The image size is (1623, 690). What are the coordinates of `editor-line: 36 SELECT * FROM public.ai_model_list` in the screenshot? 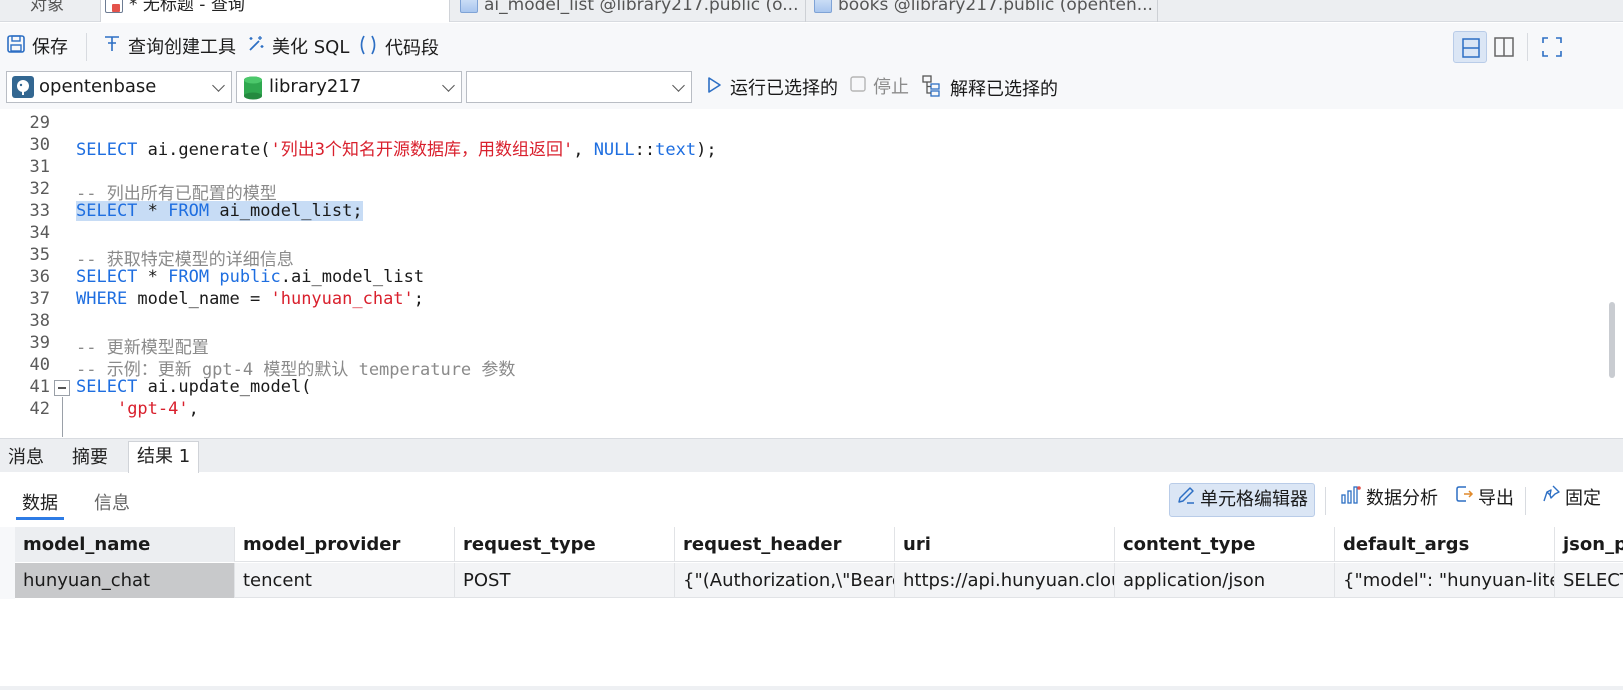 It's located at (800, 277).